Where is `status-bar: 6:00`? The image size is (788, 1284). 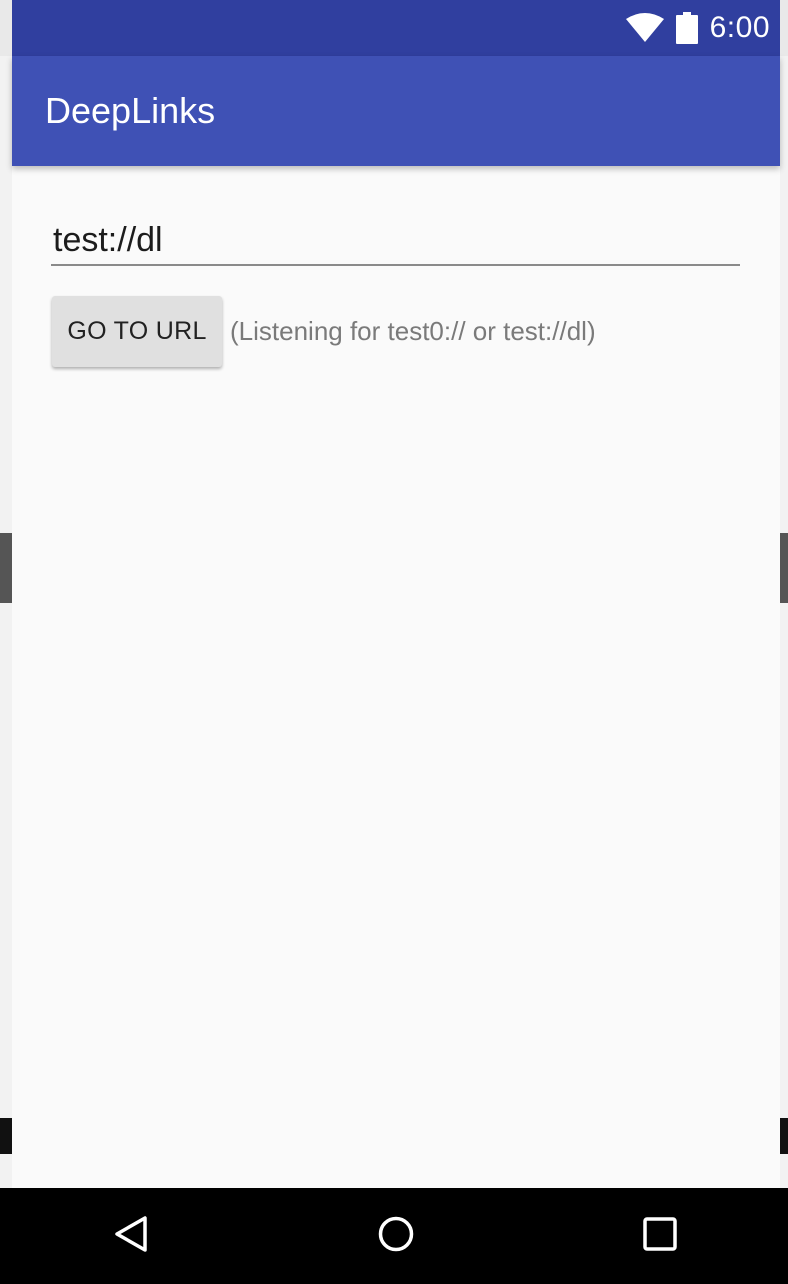 status-bar: 6:00 is located at coordinates (396, 28).